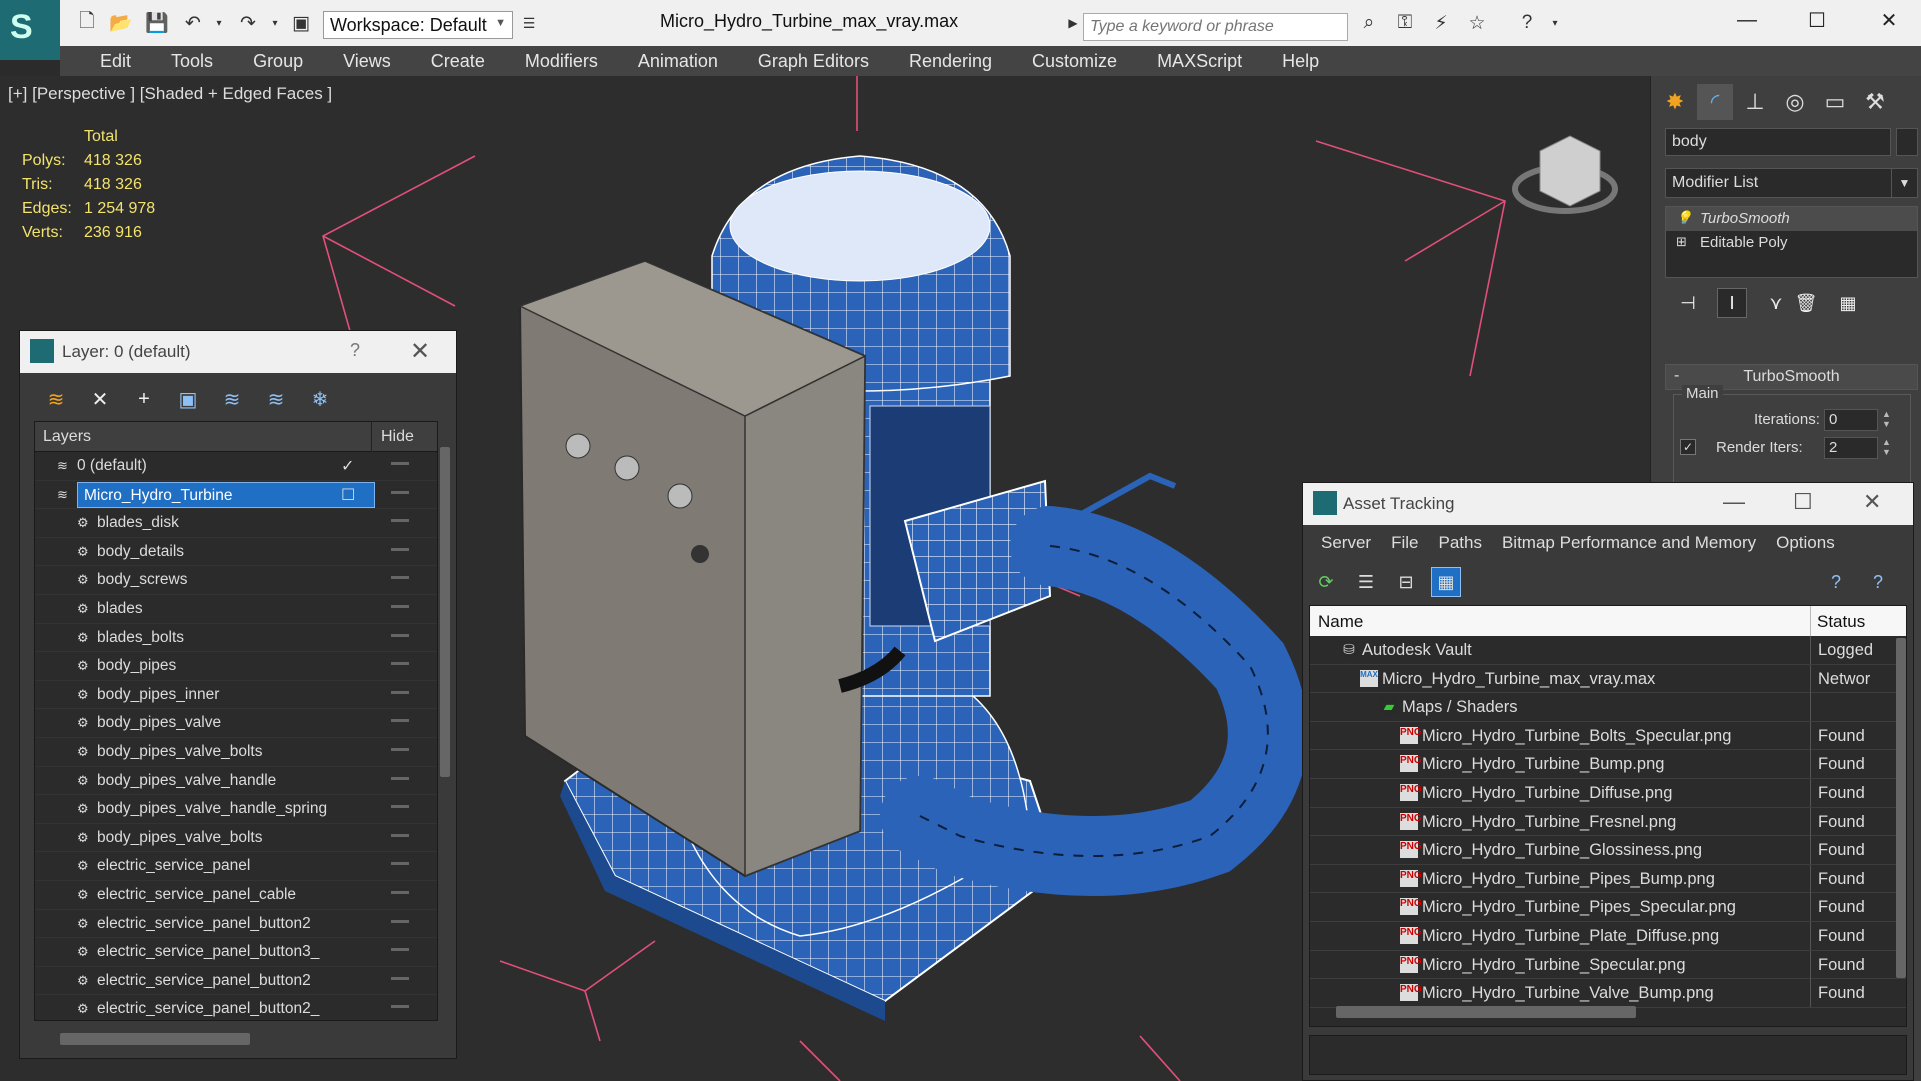 Image resolution: width=1921 pixels, height=1081 pixels. What do you see at coordinates (1791, 183) in the screenshot?
I see `modifier-list-dropdown: Modifier List ▼` at bounding box center [1791, 183].